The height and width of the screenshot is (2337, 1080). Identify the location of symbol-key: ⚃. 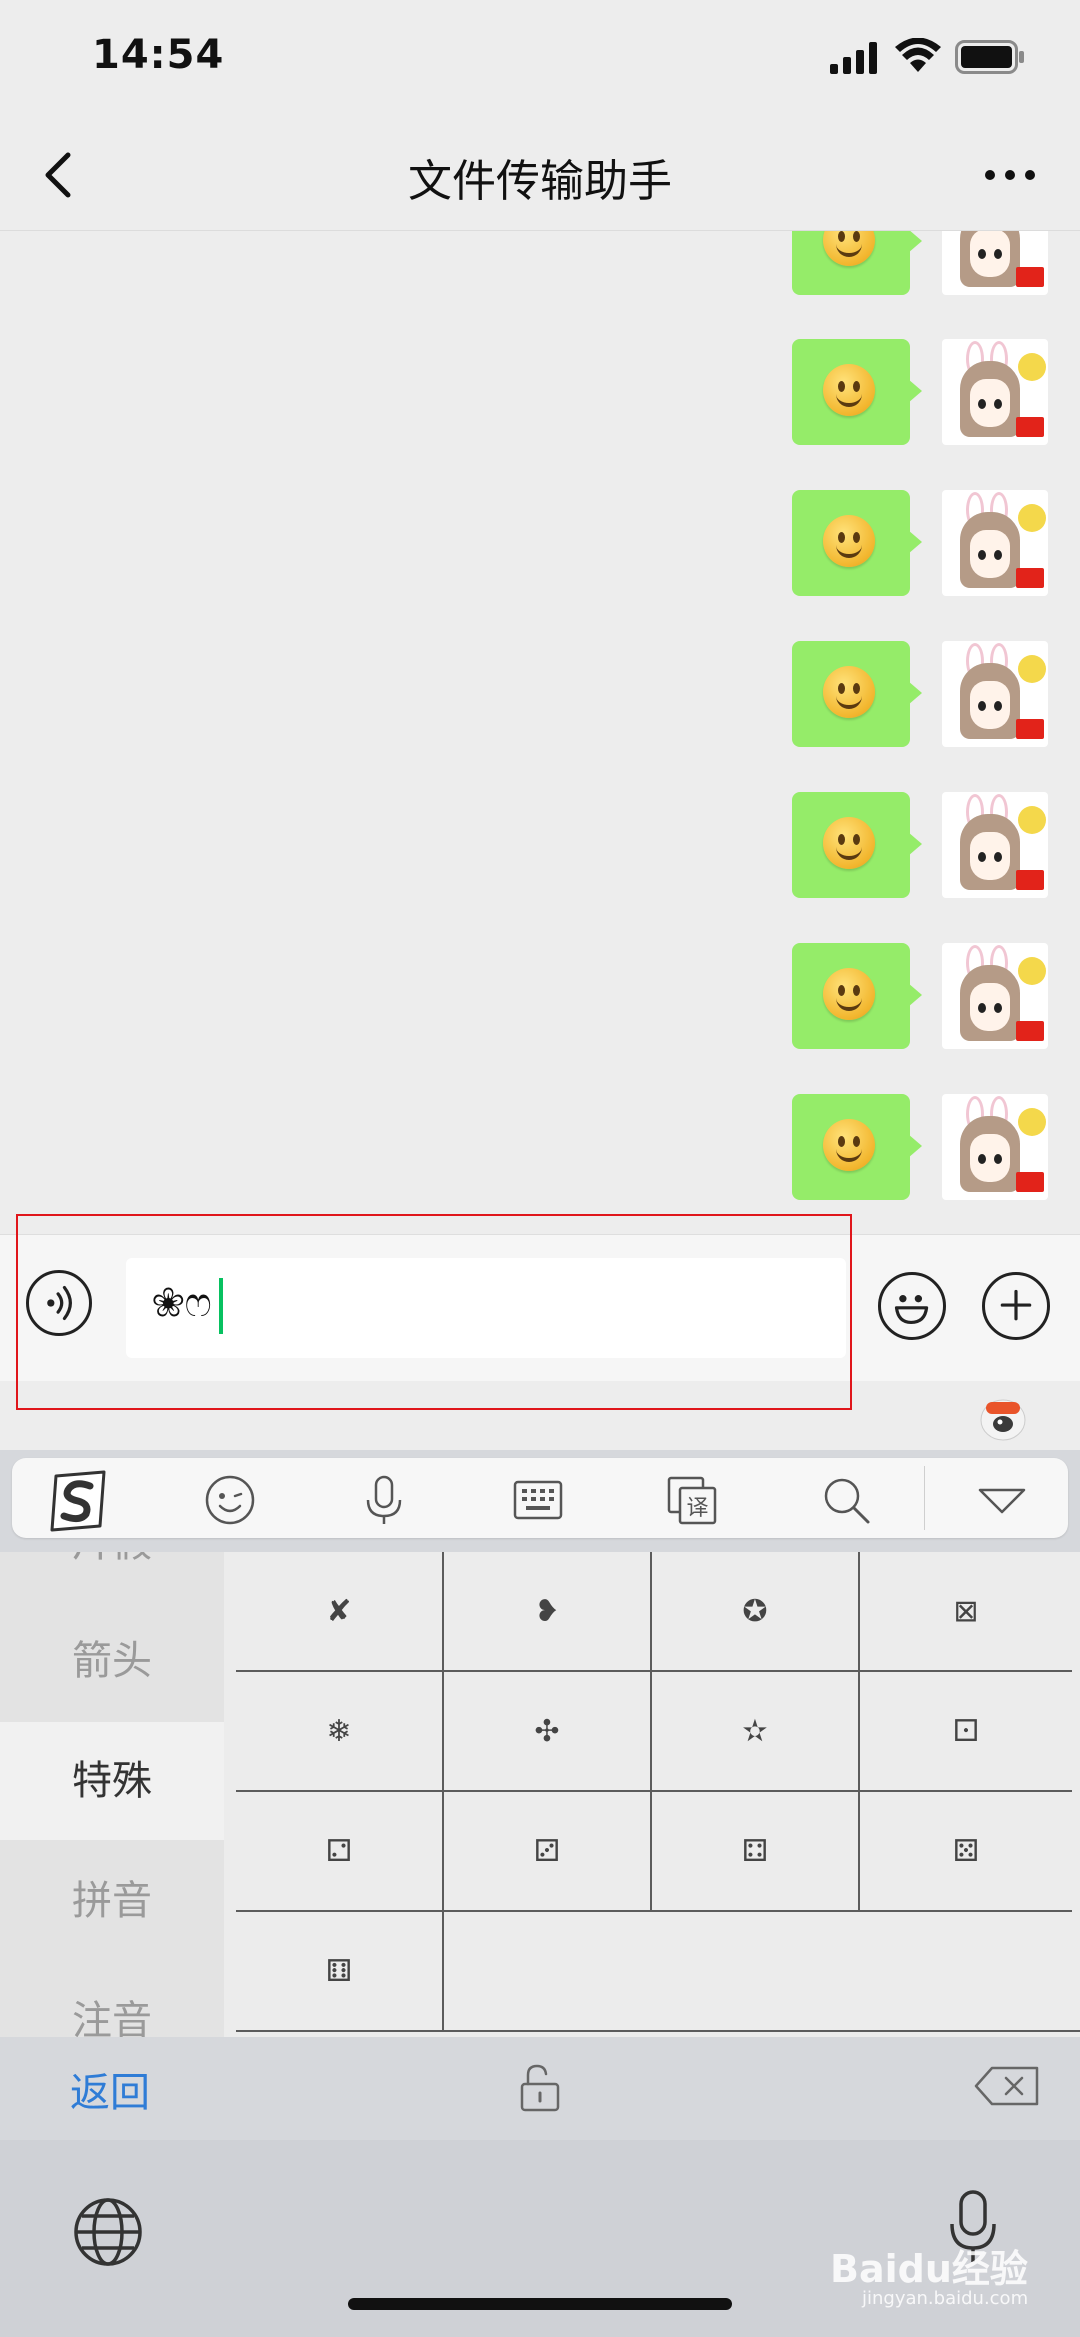
(756, 1852).